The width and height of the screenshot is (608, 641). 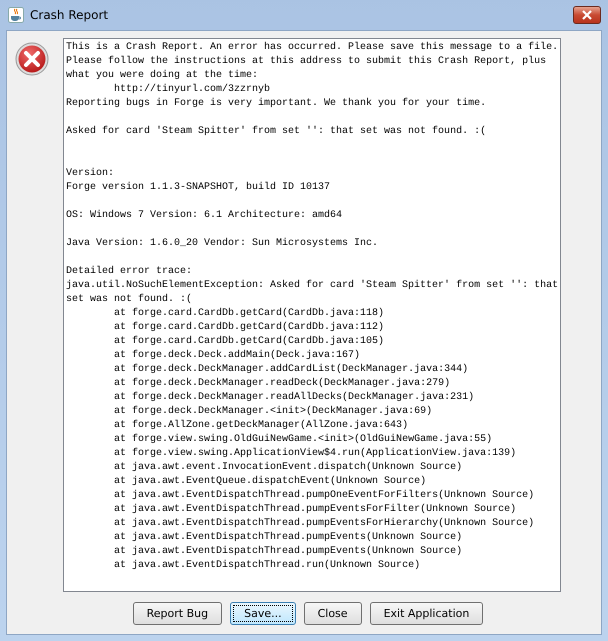 What do you see at coordinates (32, 59) in the screenshot?
I see `error-icon` at bounding box center [32, 59].